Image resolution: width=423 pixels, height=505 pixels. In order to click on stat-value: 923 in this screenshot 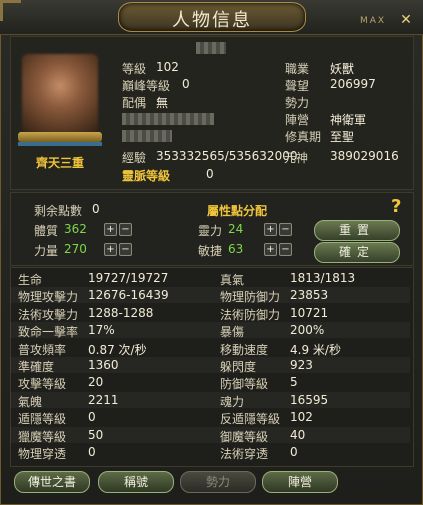, I will do `click(301, 365)`.